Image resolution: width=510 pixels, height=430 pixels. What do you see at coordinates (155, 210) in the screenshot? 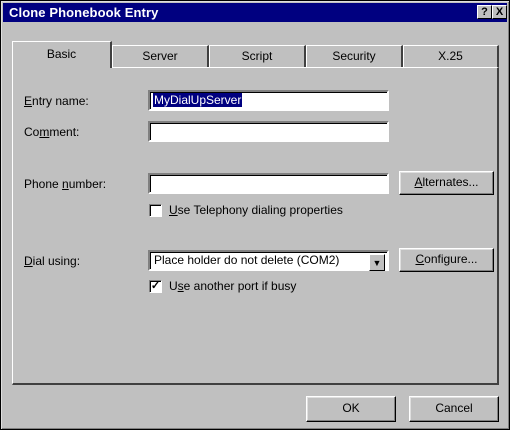
I see `telephony-checkbox` at bounding box center [155, 210].